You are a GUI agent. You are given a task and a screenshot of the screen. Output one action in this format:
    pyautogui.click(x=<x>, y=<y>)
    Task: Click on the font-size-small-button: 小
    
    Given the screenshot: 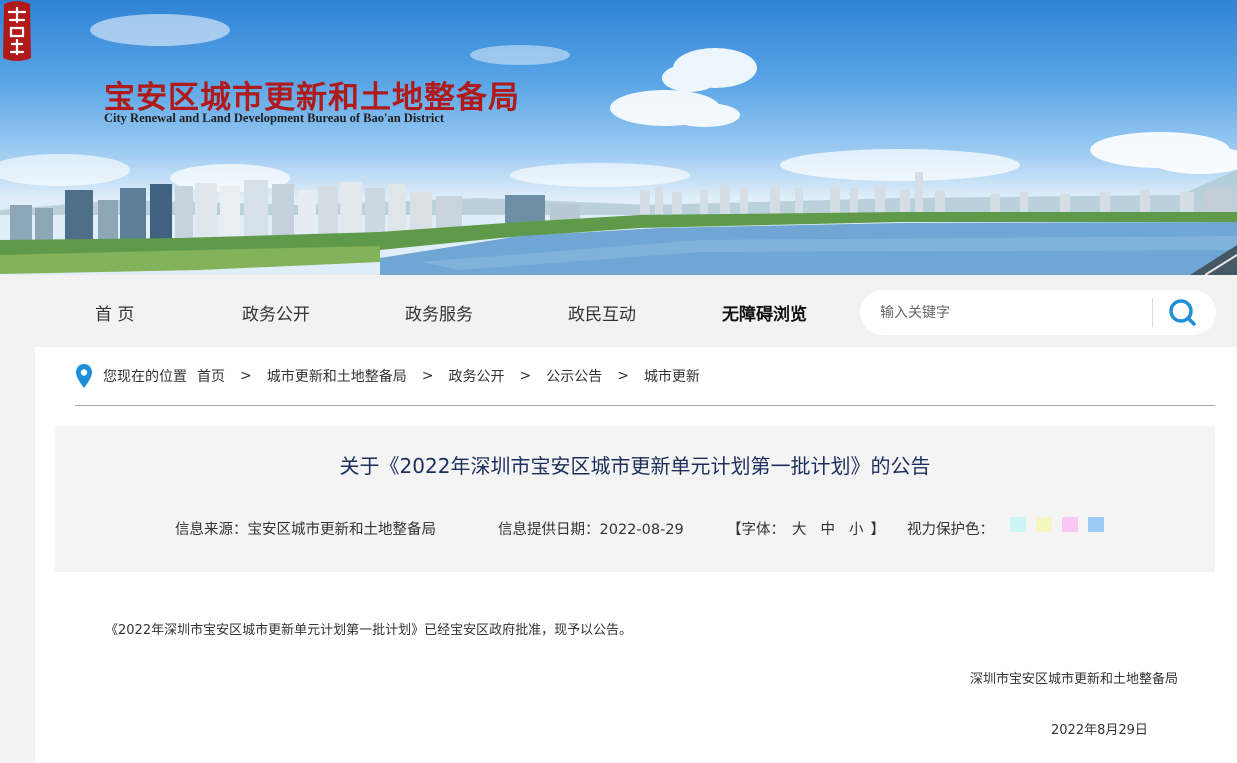 What is the action you would take?
    pyautogui.click(x=856, y=528)
    